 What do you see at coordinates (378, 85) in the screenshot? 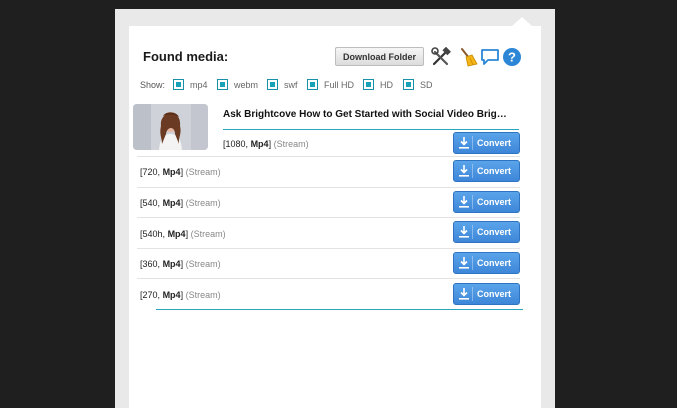
I see `filter-hd: HD` at bounding box center [378, 85].